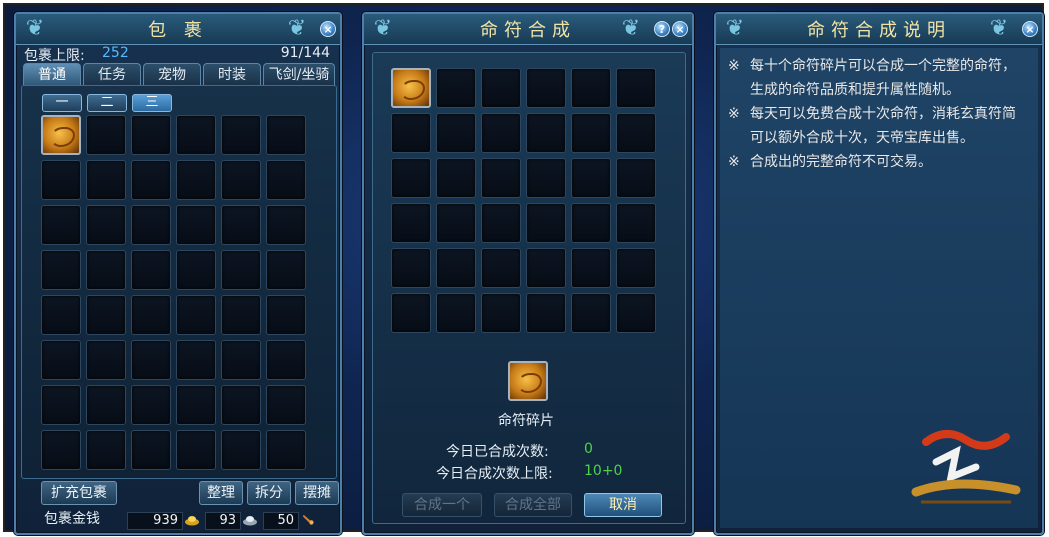  What do you see at coordinates (112, 74) in the screenshot?
I see `tab-task: 任务` at bounding box center [112, 74].